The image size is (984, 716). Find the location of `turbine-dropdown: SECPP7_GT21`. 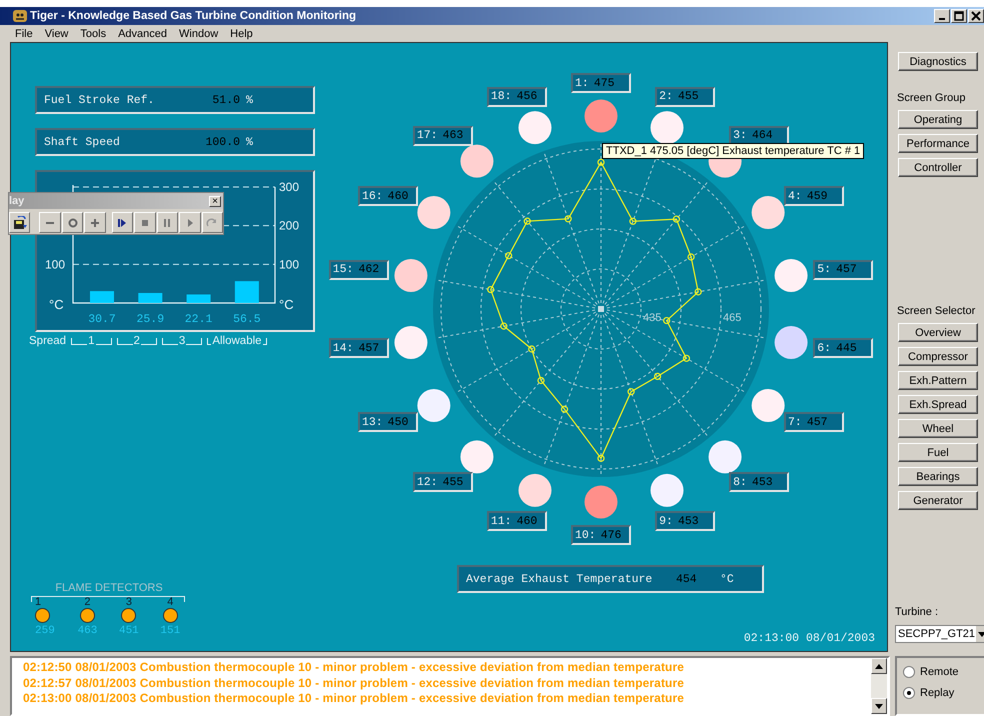

turbine-dropdown: SECPP7_GT21 is located at coordinates (939, 634).